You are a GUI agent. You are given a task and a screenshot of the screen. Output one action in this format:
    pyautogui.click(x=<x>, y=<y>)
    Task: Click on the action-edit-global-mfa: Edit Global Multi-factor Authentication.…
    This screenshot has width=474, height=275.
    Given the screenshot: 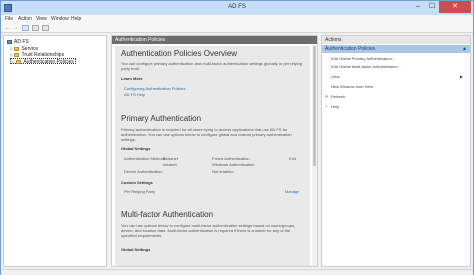 What is the action you would take?
    pyautogui.click(x=395, y=67)
    